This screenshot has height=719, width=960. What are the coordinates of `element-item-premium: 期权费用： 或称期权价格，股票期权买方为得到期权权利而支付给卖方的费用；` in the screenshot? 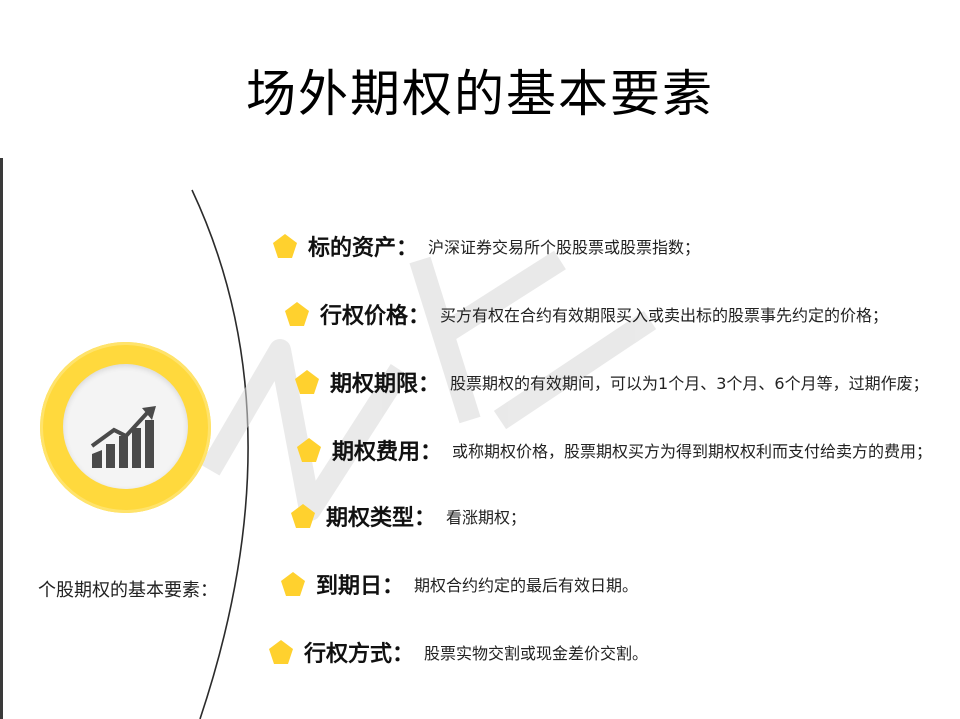 It's located at (614, 450).